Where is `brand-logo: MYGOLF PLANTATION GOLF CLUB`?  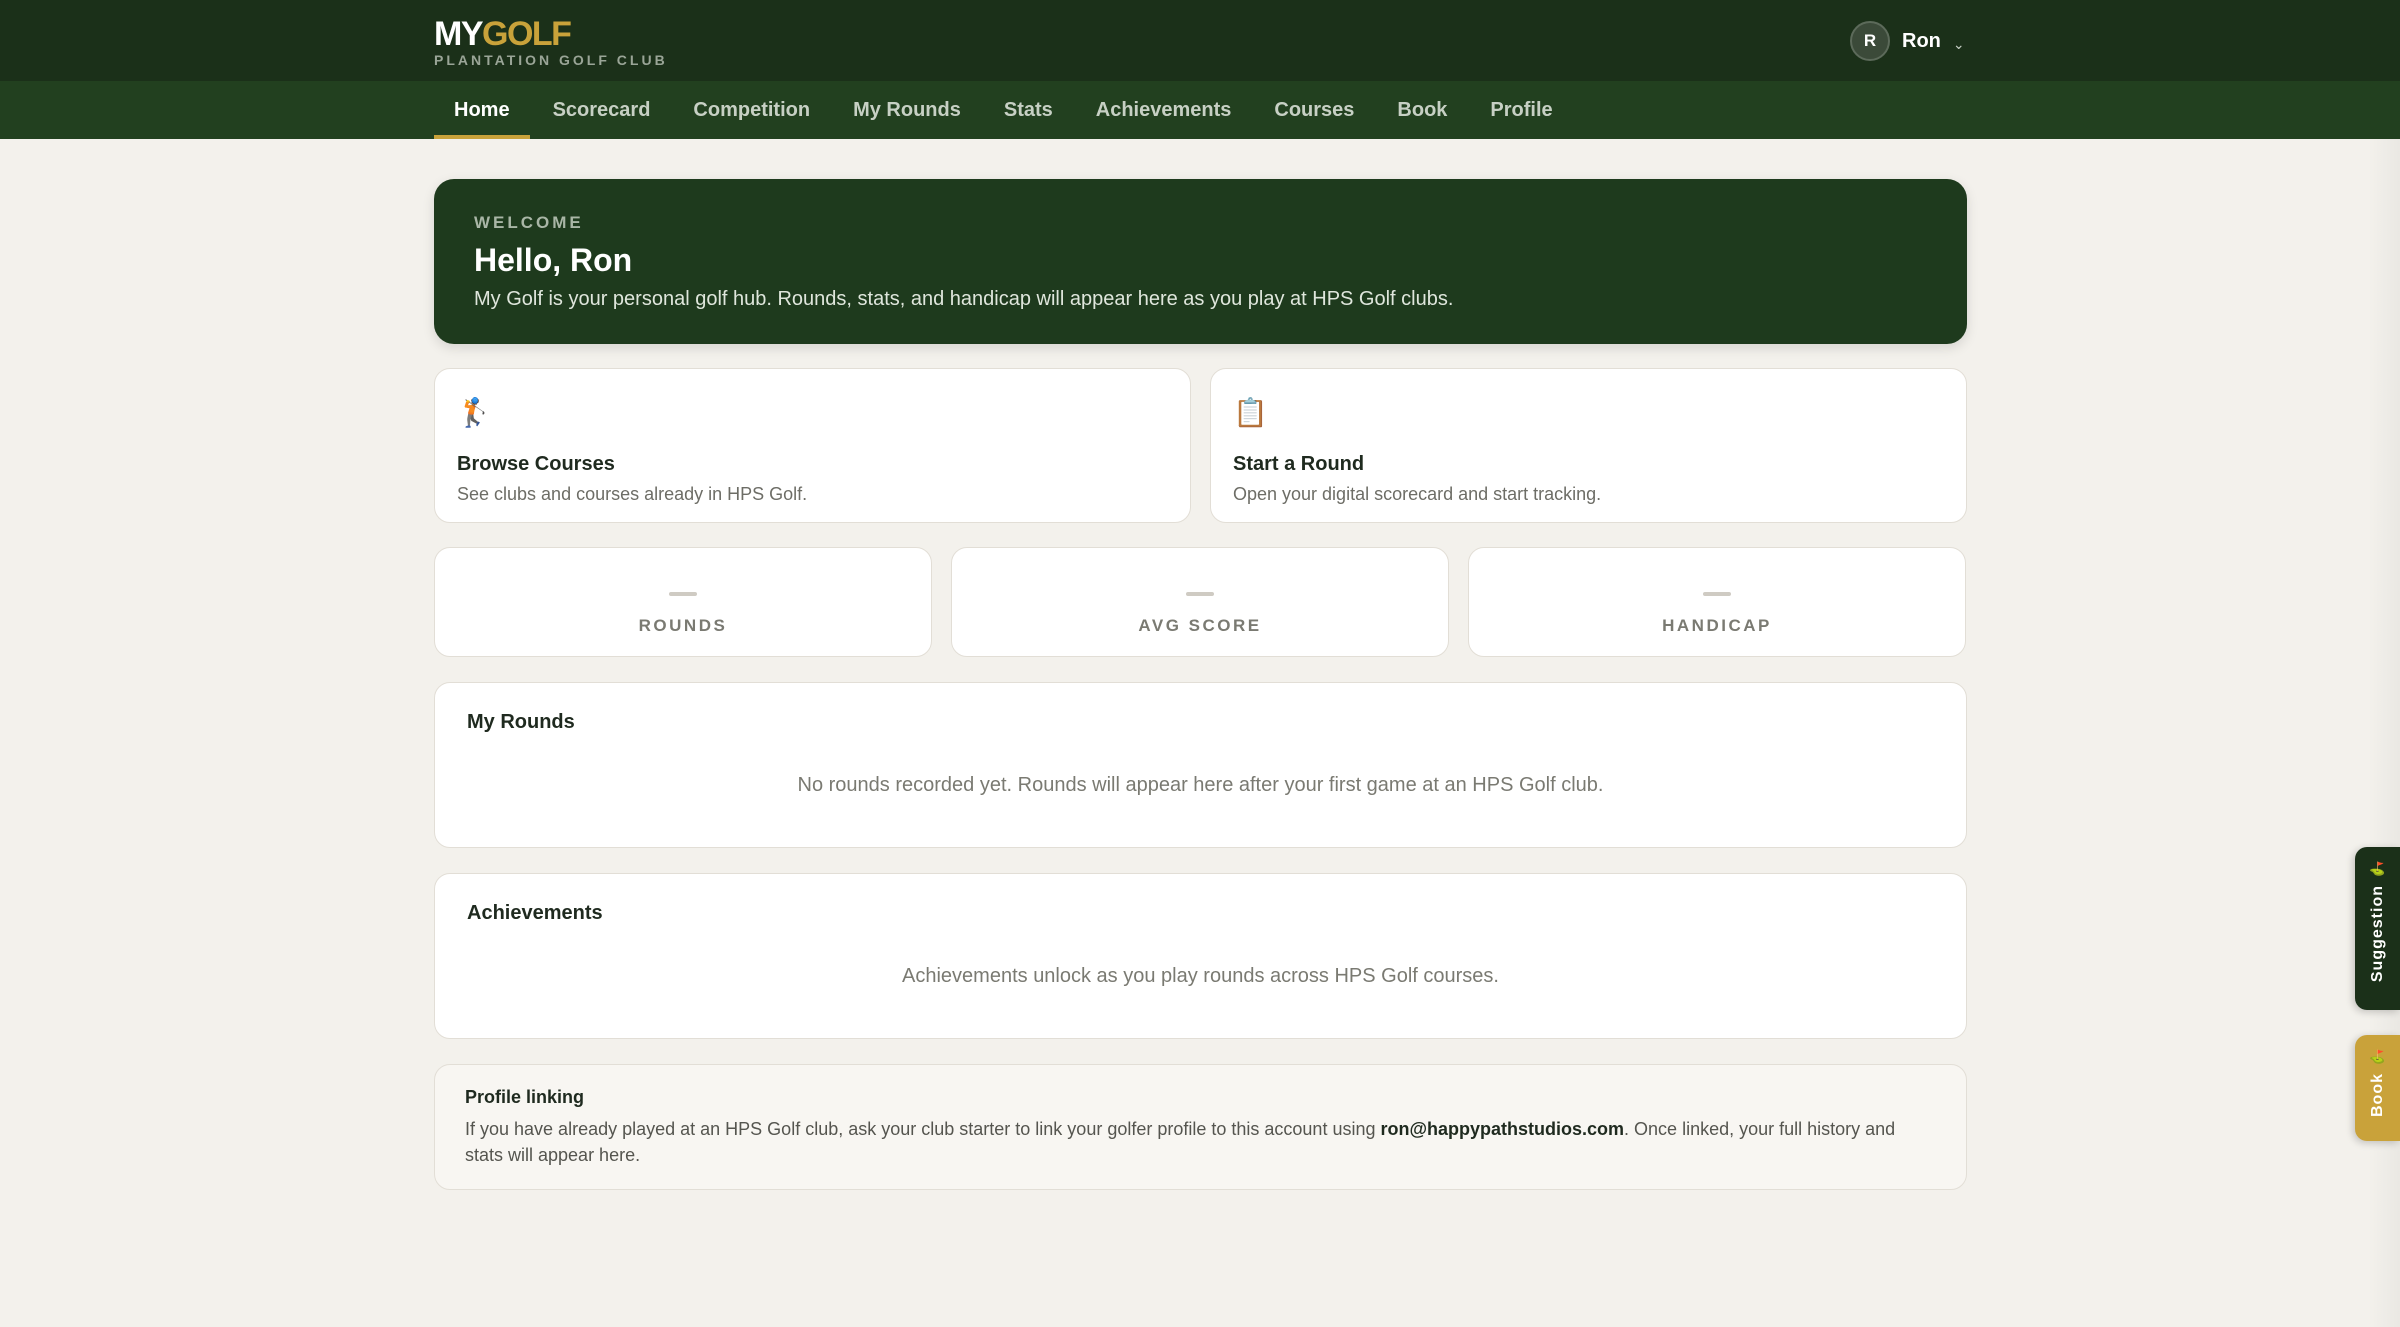
brand-logo: MYGOLF PLANTATION GOLF CLUB is located at coordinates (551, 42).